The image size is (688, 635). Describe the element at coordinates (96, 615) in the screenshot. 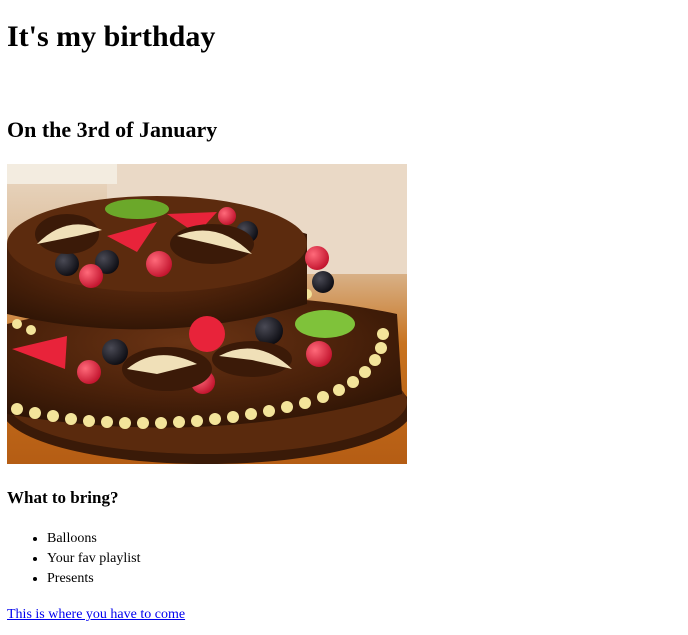

I see `location-link: This is where you have to come` at that location.